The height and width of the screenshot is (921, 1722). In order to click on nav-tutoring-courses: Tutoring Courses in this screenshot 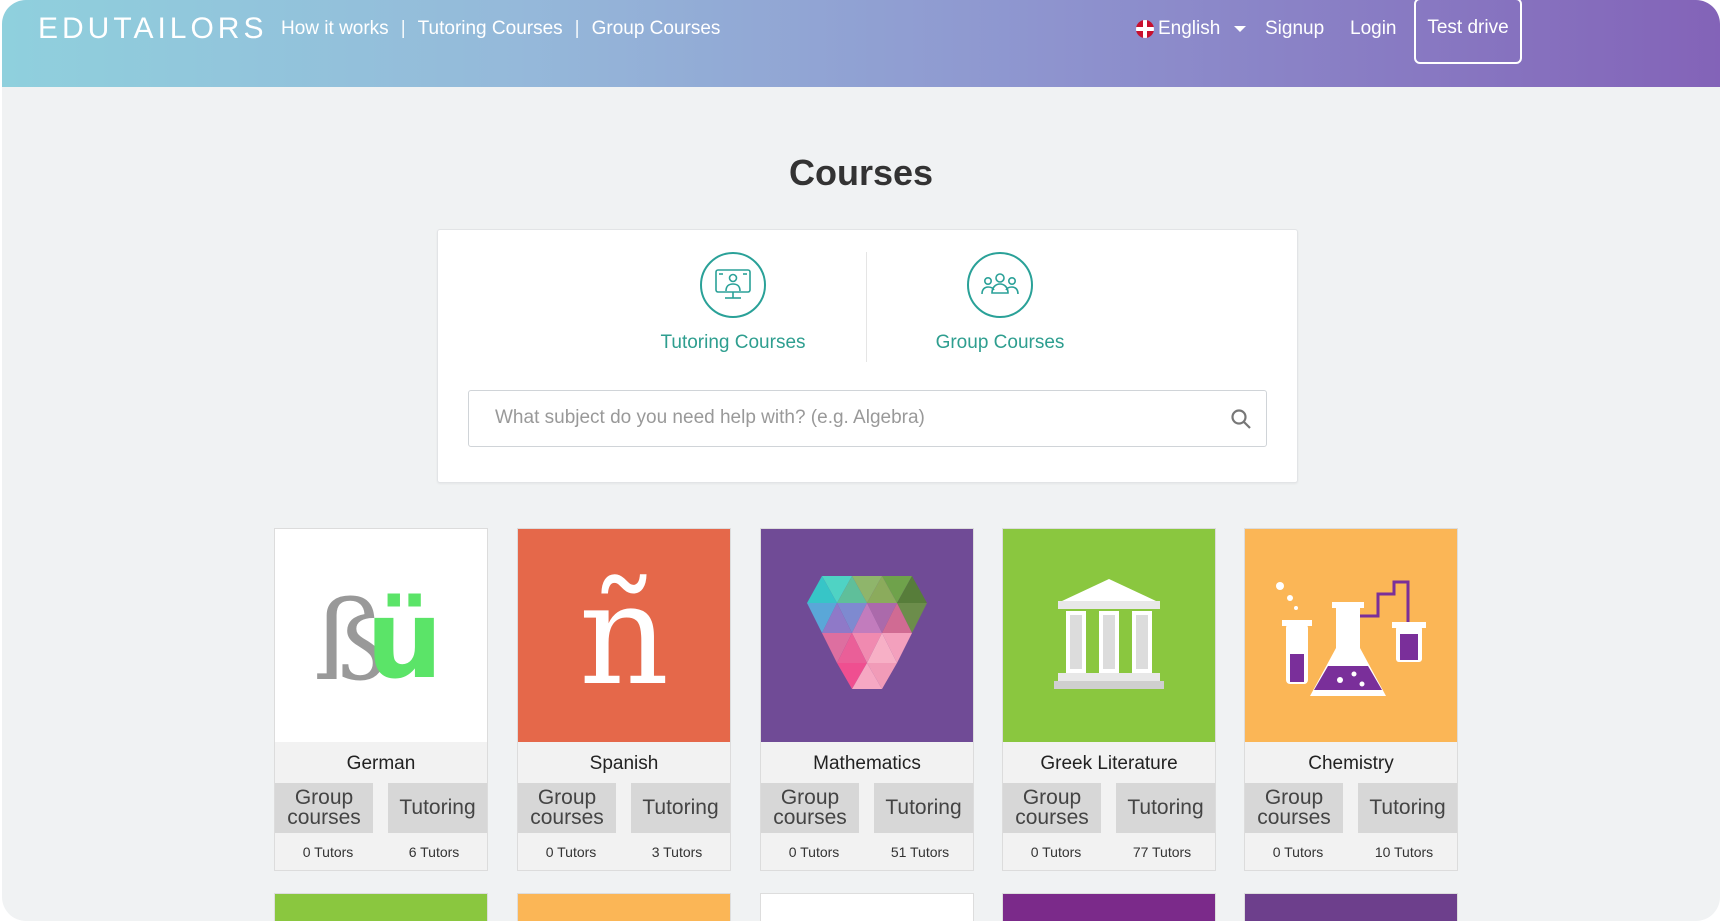, I will do `click(490, 29)`.